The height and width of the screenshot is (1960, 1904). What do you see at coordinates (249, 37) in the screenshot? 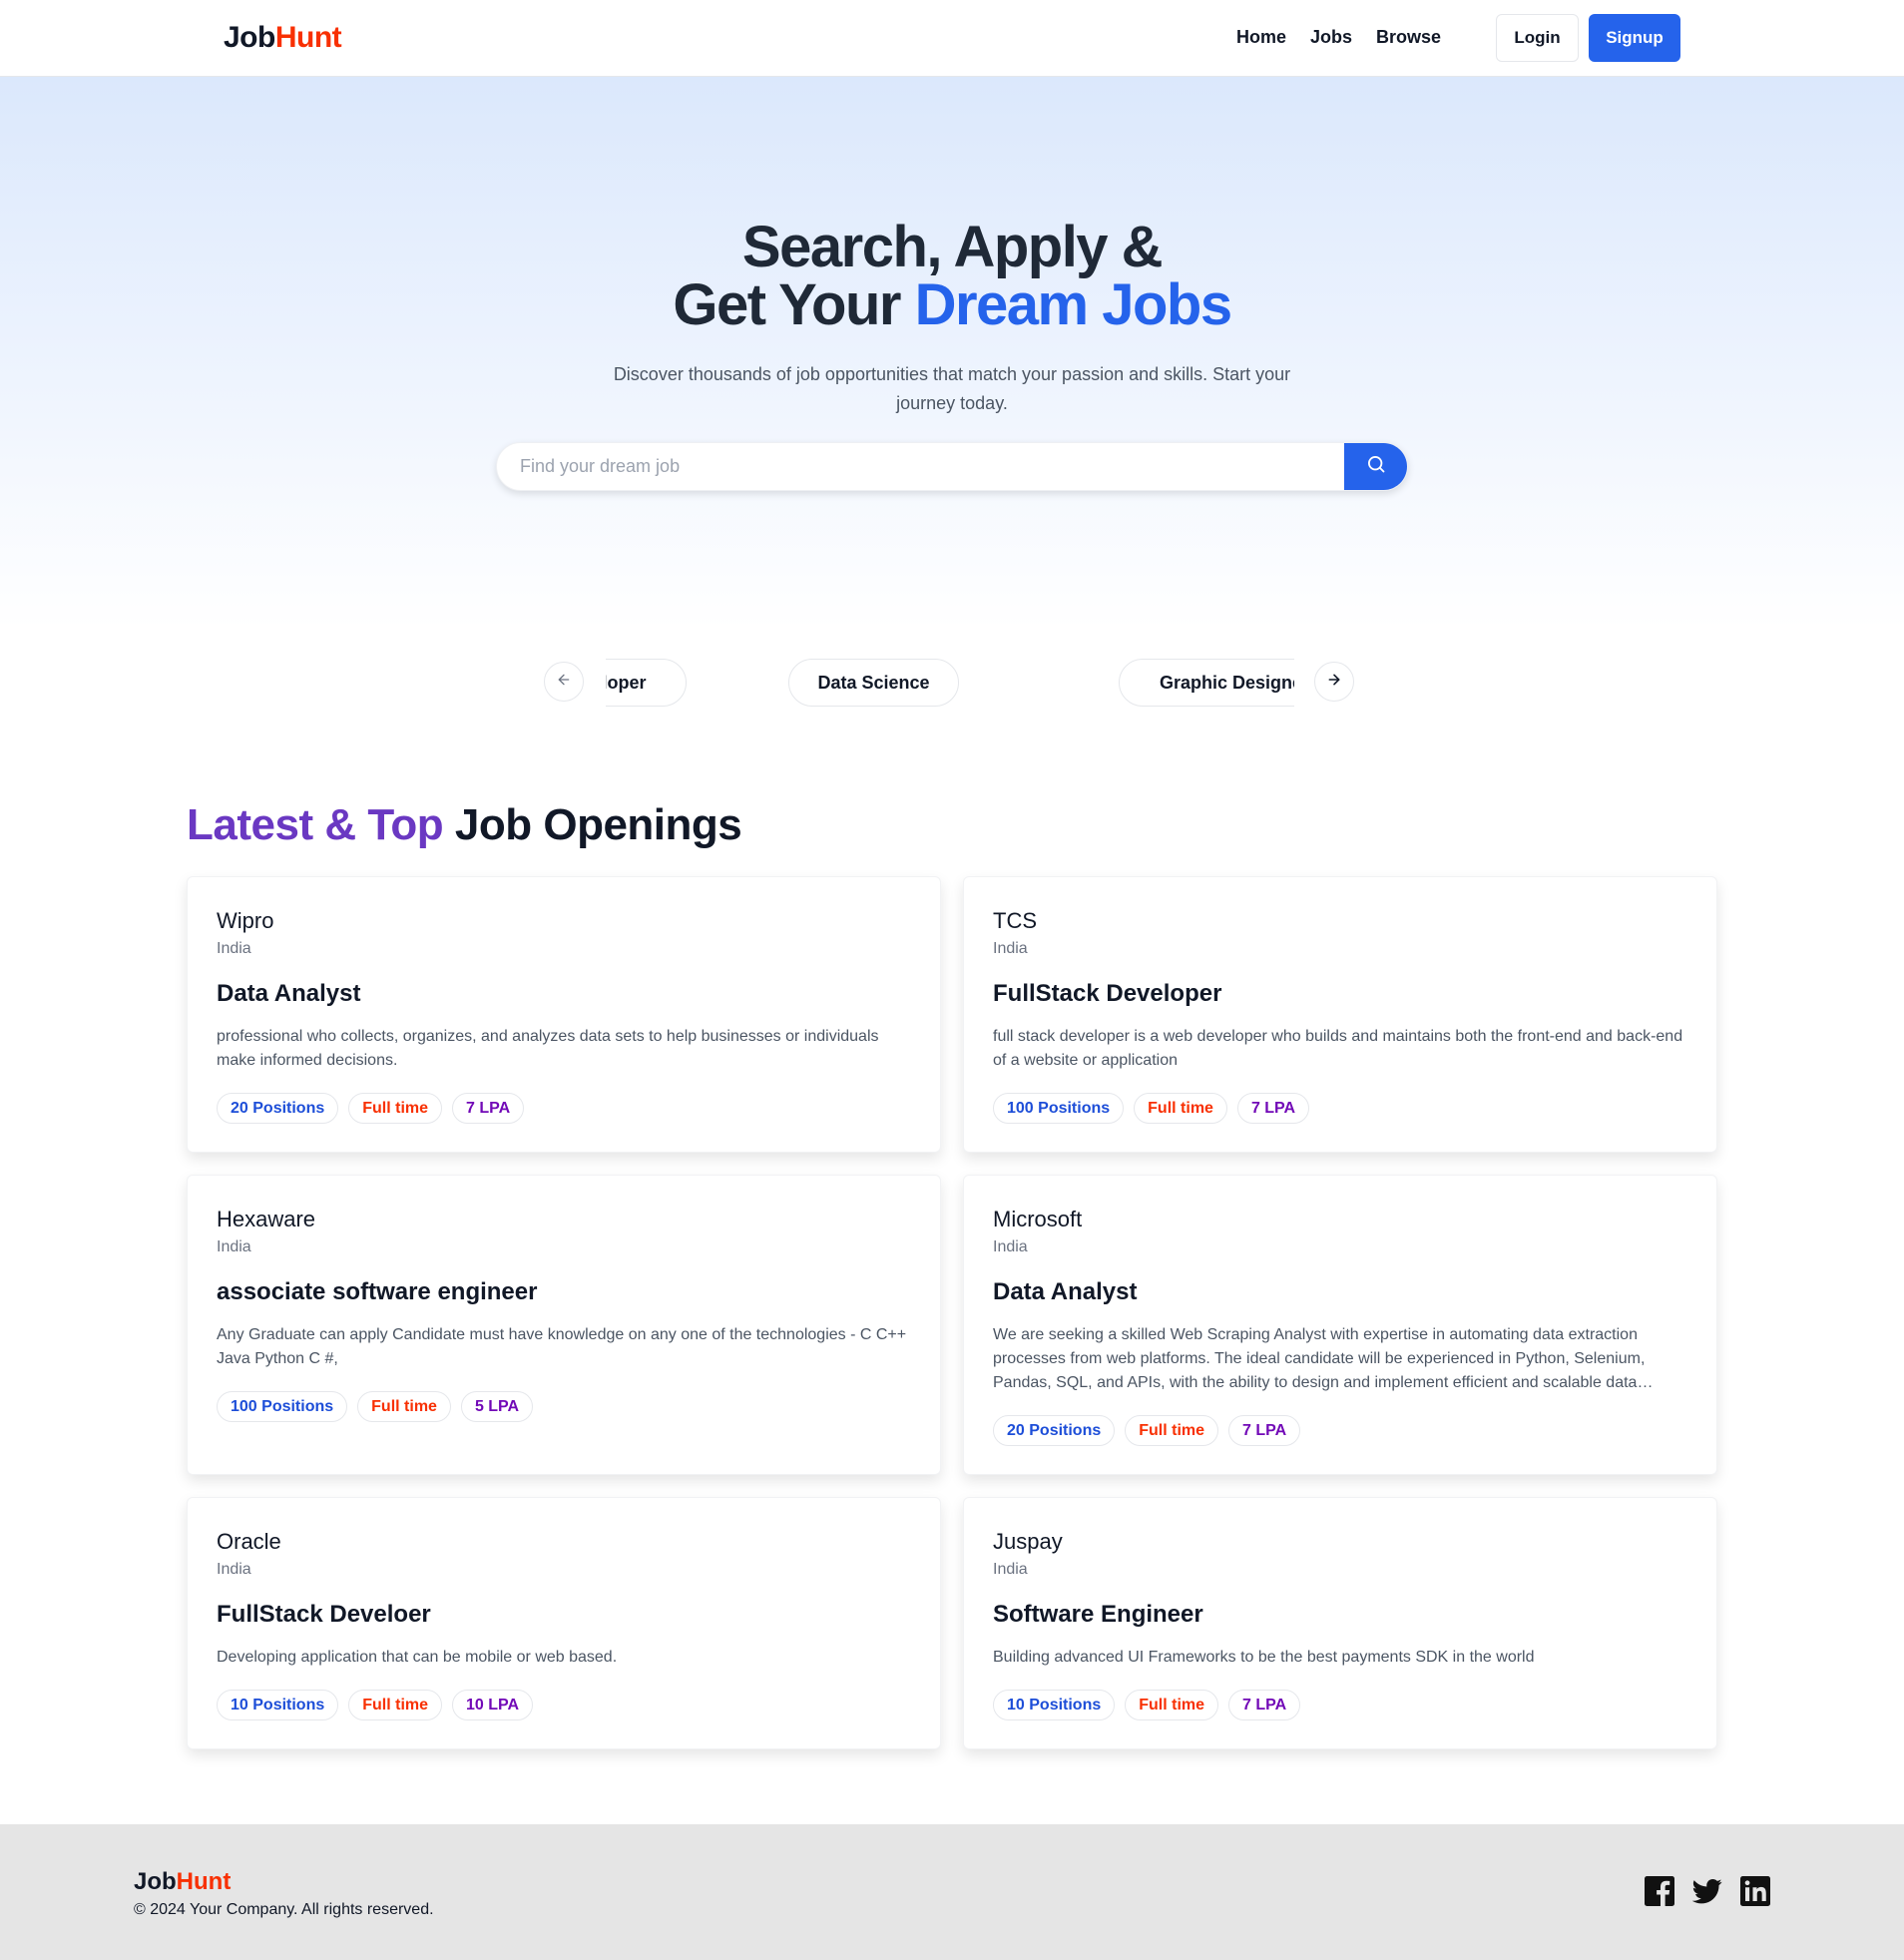
I see `brand-logo-part1: Job` at bounding box center [249, 37].